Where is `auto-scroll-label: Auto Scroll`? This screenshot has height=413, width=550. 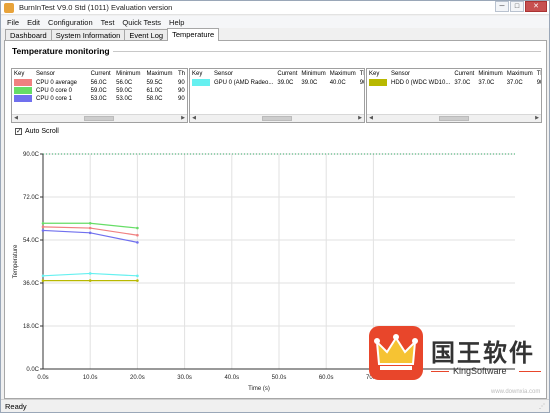 auto-scroll-label: Auto Scroll is located at coordinates (42, 131).